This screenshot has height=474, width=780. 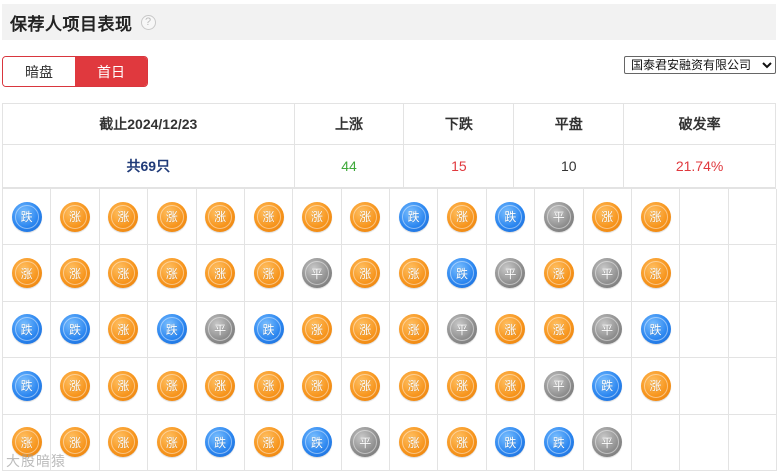 What do you see at coordinates (389, 22) in the screenshot?
I see `section-header: 保荐人项目表现 ?` at bounding box center [389, 22].